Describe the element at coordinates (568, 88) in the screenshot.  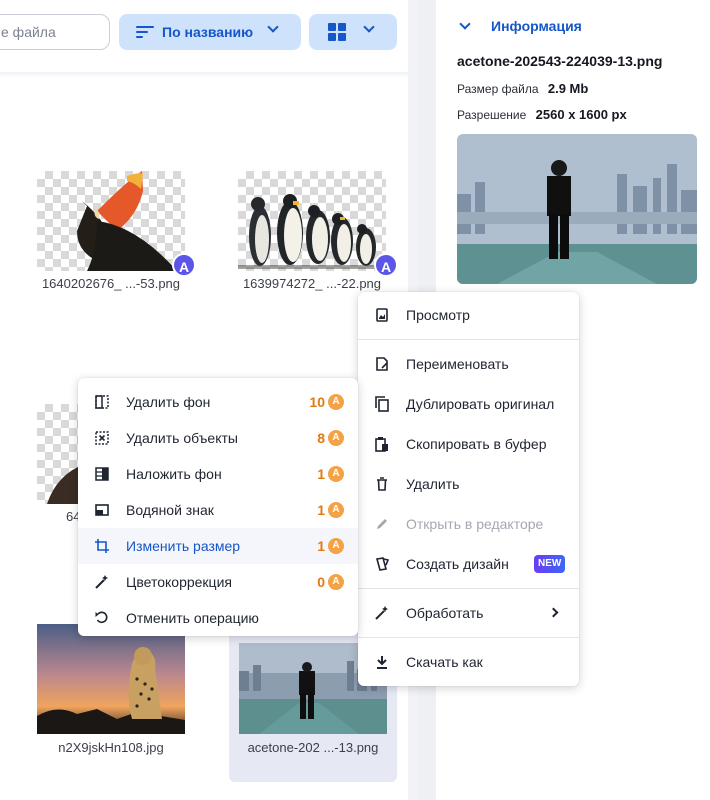
I see `info-size-value: 2.9 Mb` at that location.